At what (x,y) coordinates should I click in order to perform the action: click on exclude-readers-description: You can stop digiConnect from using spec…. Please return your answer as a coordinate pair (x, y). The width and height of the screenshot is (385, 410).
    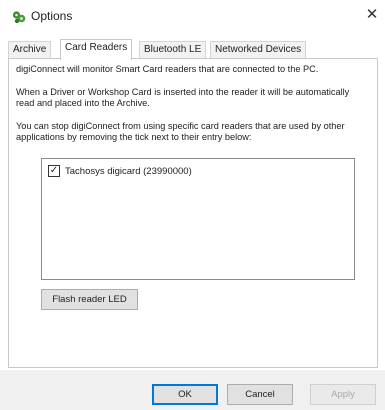
    Looking at the image, I should click on (180, 131).